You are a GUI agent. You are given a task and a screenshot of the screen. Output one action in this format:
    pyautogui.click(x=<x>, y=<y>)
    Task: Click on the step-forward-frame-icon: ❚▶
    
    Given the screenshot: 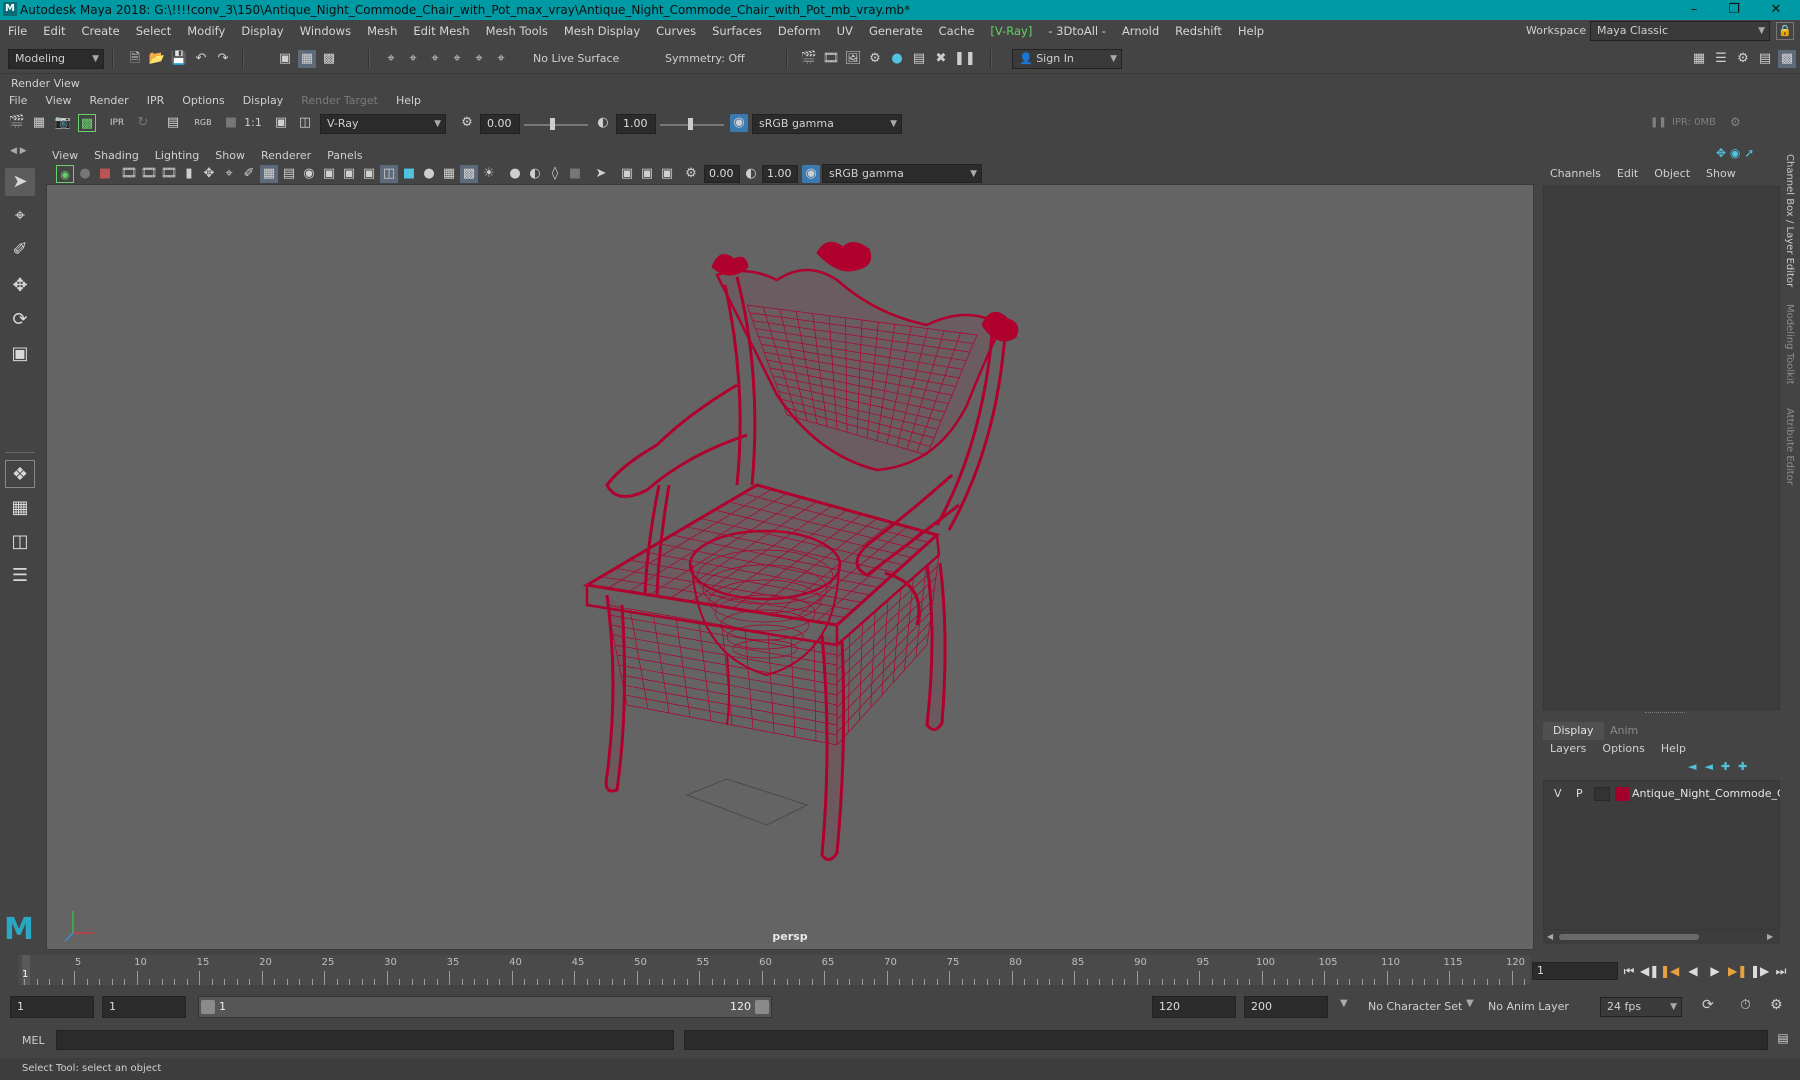 What is the action you would take?
    pyautogui.click(x=1759, y=971)
    